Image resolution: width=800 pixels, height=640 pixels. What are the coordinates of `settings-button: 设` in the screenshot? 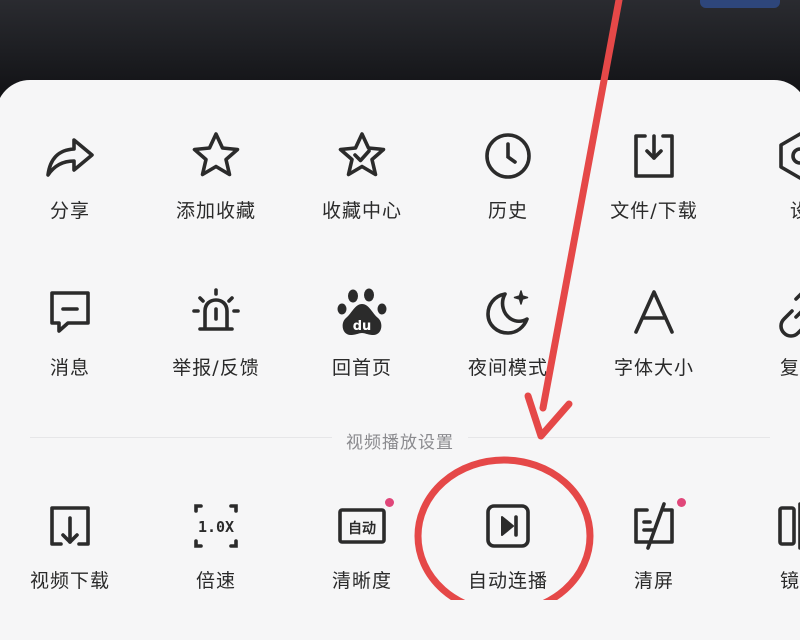 It's located at (765, 183).